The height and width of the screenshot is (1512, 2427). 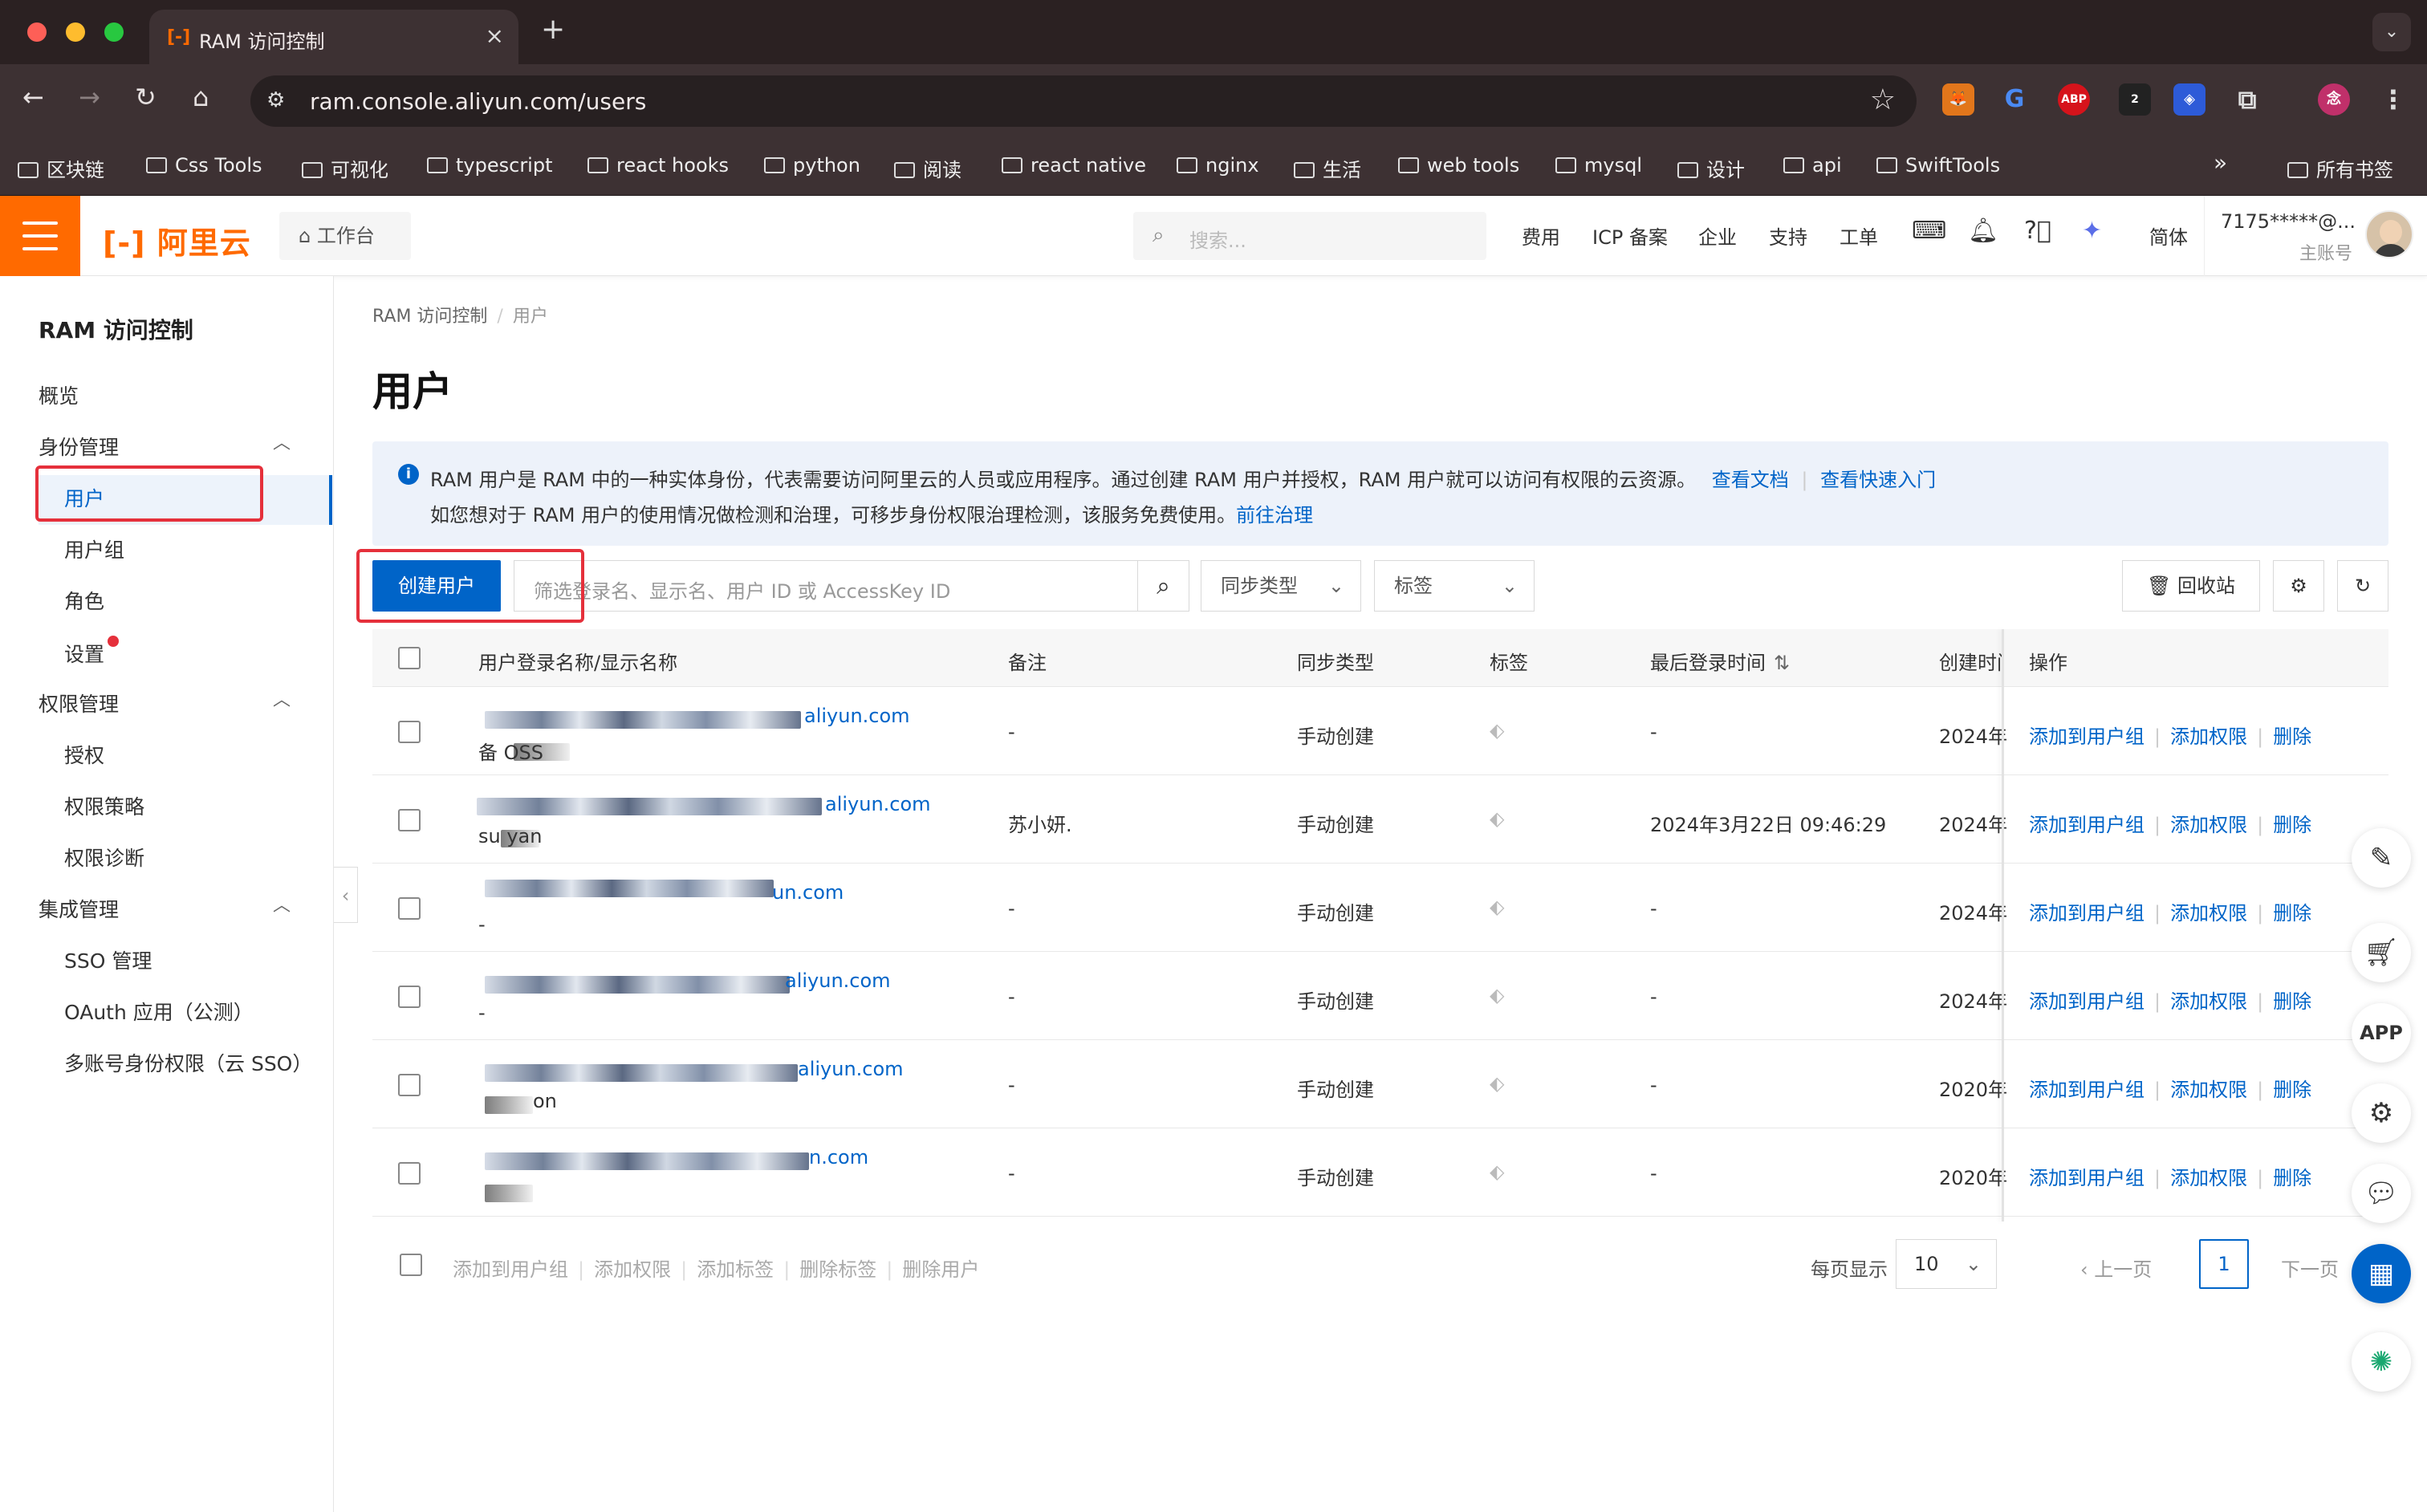 What do you see at coordinates (2135, 100) in the screenshot?
I see `dev-extension-icon: 2` at bounding box center [2135, 100].